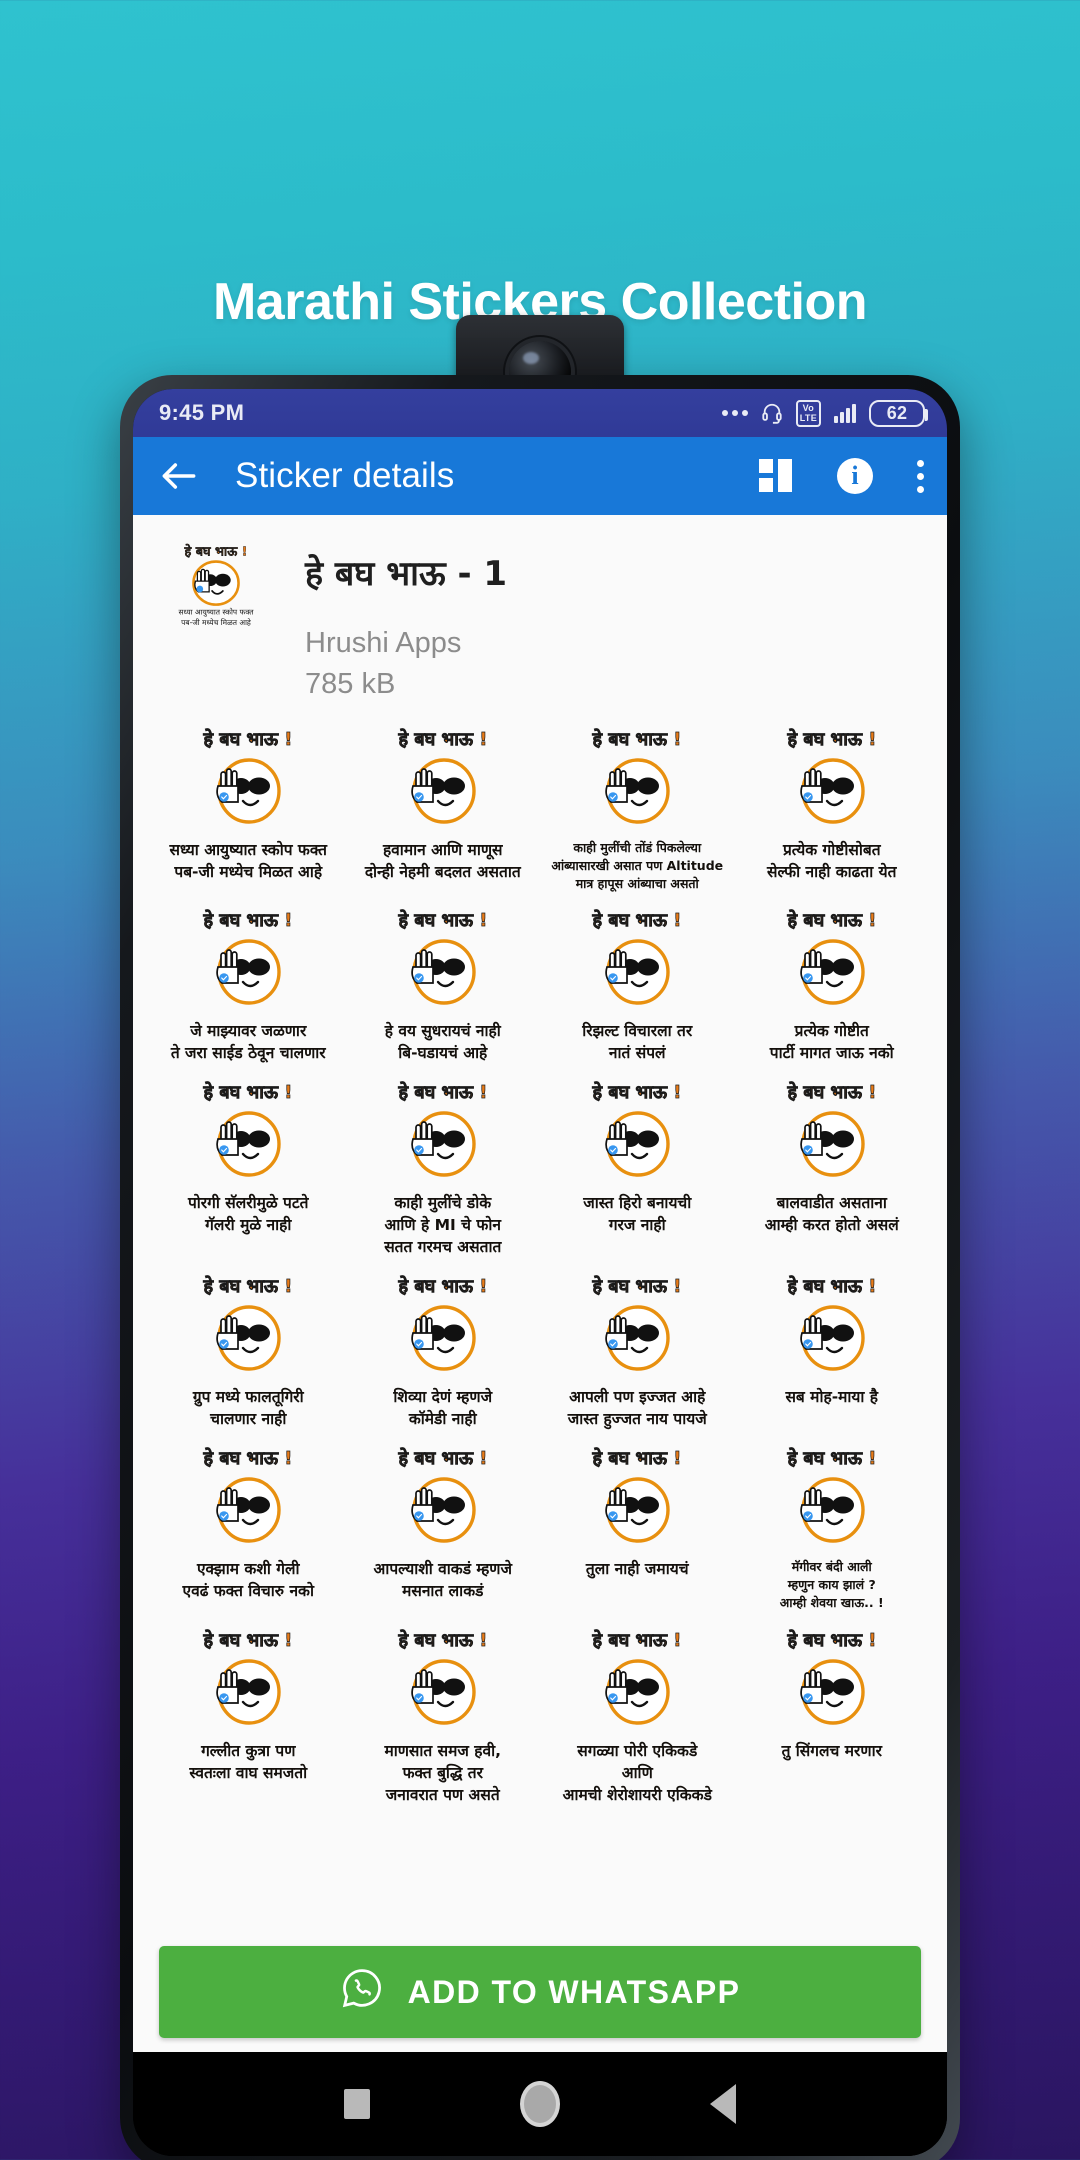 This screenshot has height=2160, width=1080. Describe the element at coordinates (248, 1225) in the screenshot. I see `sticker-caption-line: गॅलरी मुळे नाही` at that location.